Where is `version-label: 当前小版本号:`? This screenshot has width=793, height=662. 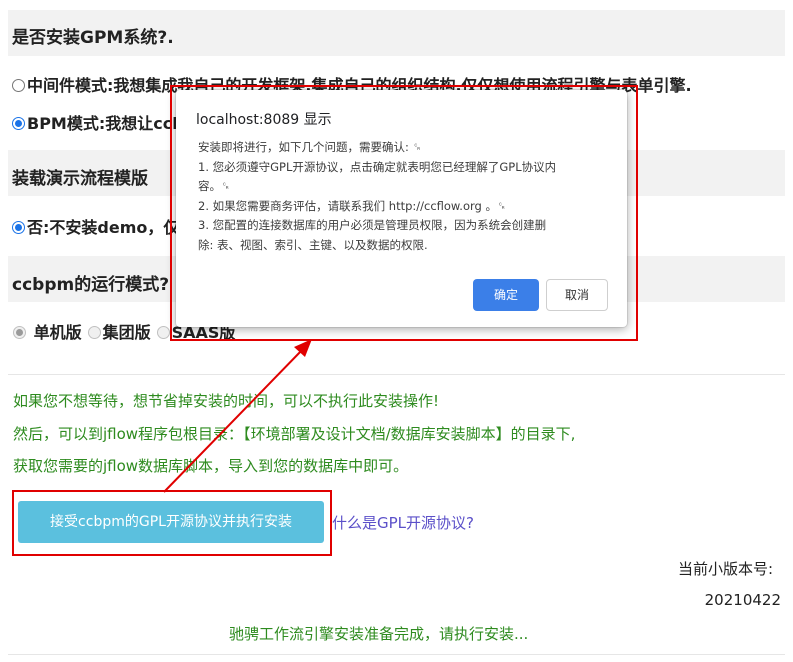
version-label: 当前小版本号: is located at coordinates (725, 569).